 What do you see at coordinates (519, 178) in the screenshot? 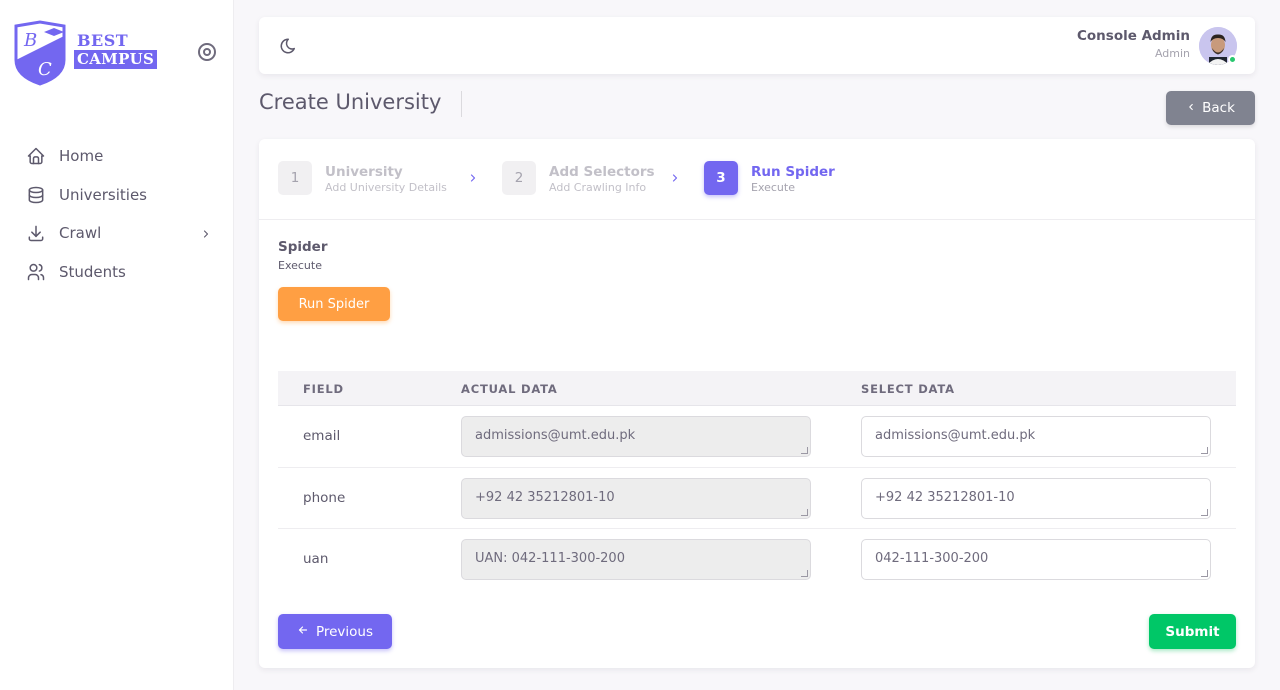
I see `step-number: 2` at bounding box center [519, 178].